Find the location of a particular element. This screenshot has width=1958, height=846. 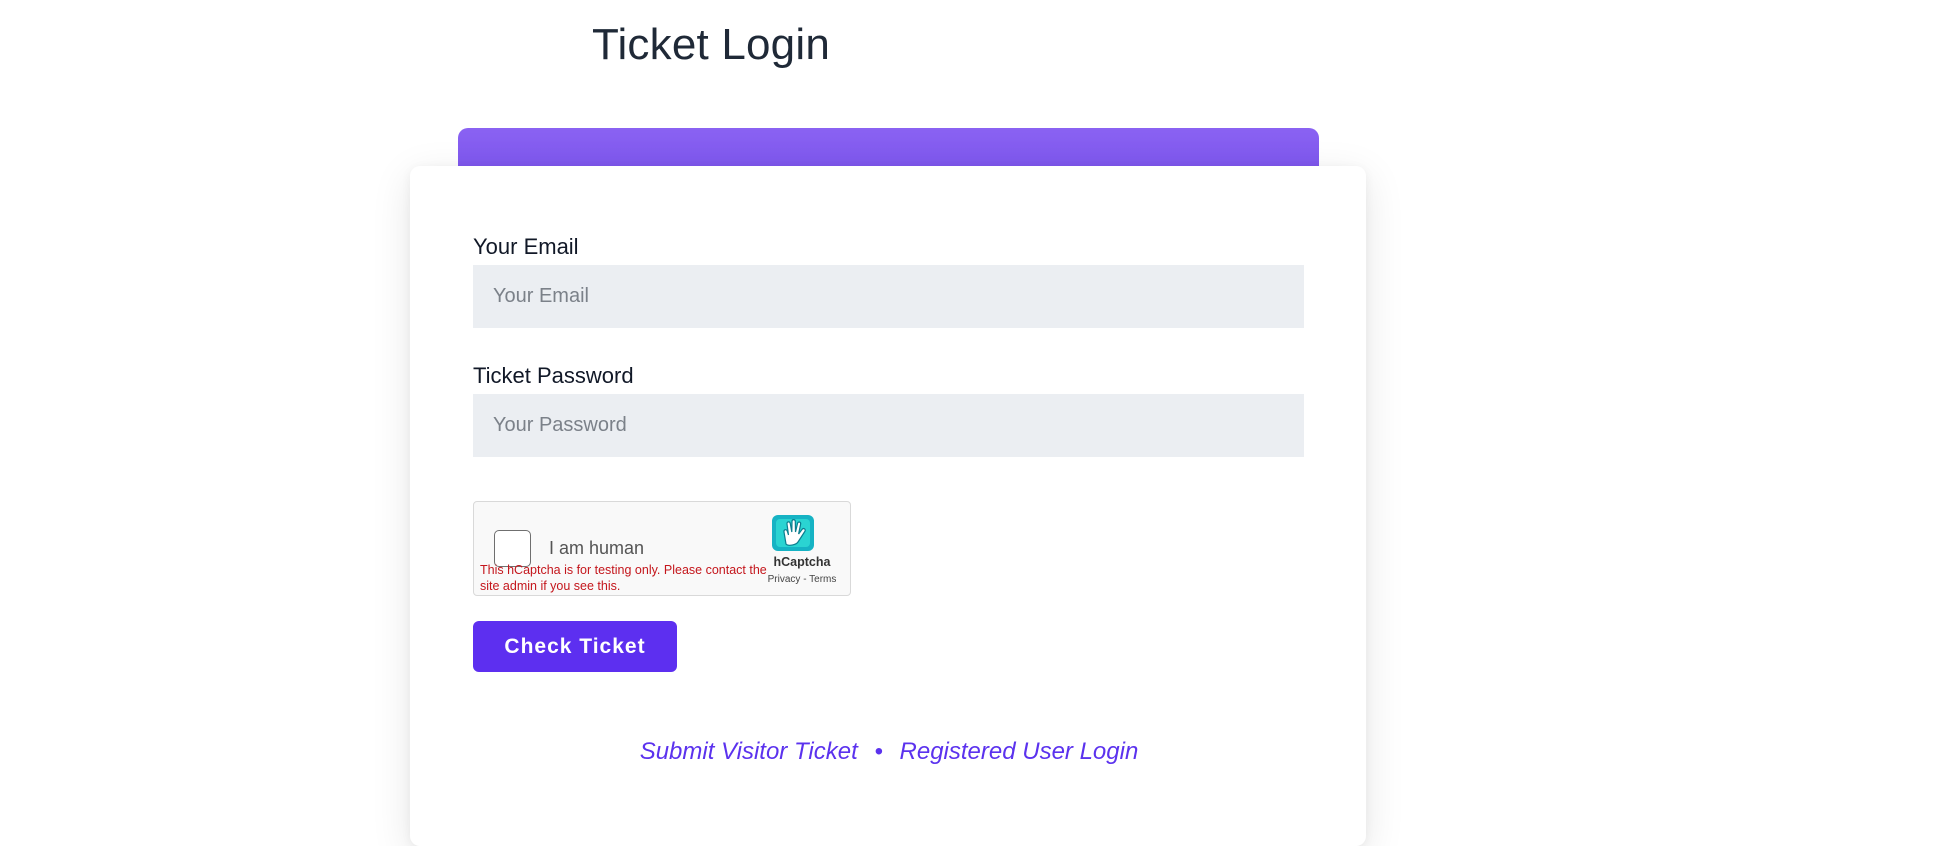

captcha-privacy-link: Privacy is located at coordinates (784, 579).